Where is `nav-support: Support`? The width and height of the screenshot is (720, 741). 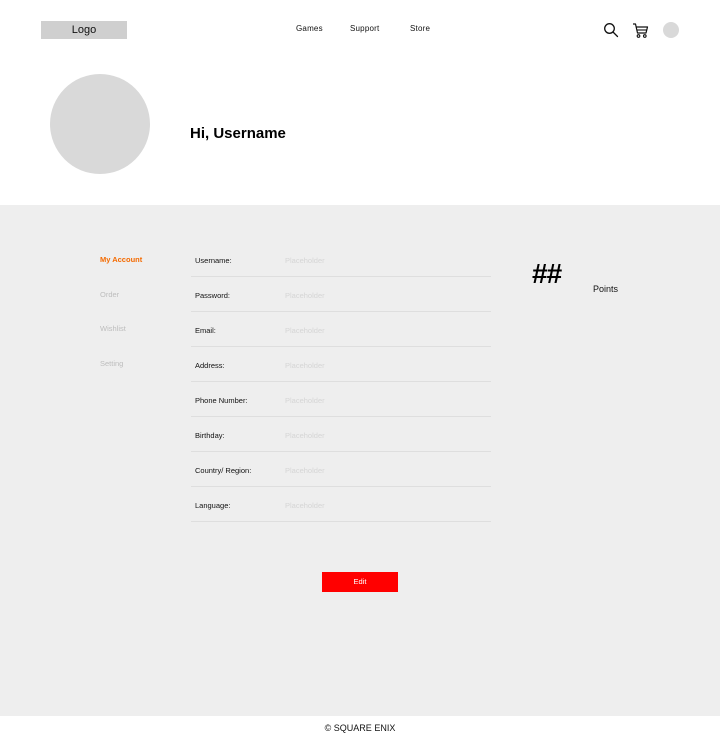 nav-support: Support is located at coordinates (375, 28).